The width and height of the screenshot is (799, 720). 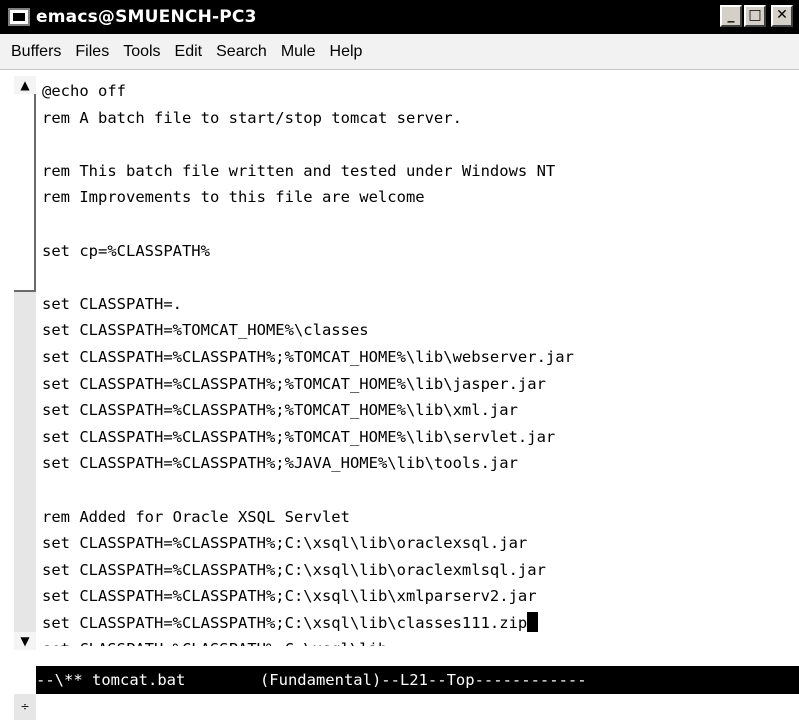 I want to click on title-bar: emacs@SMUENCH-PC3 _ □ ✕, so click(x=399, y=17).